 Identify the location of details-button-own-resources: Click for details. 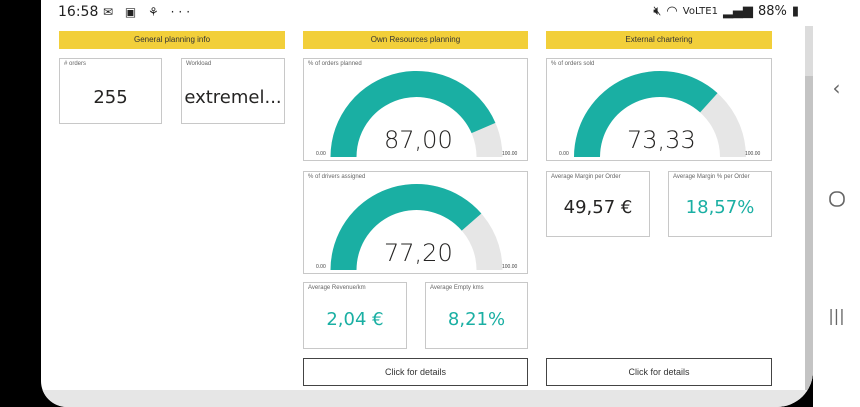
(415, 372).